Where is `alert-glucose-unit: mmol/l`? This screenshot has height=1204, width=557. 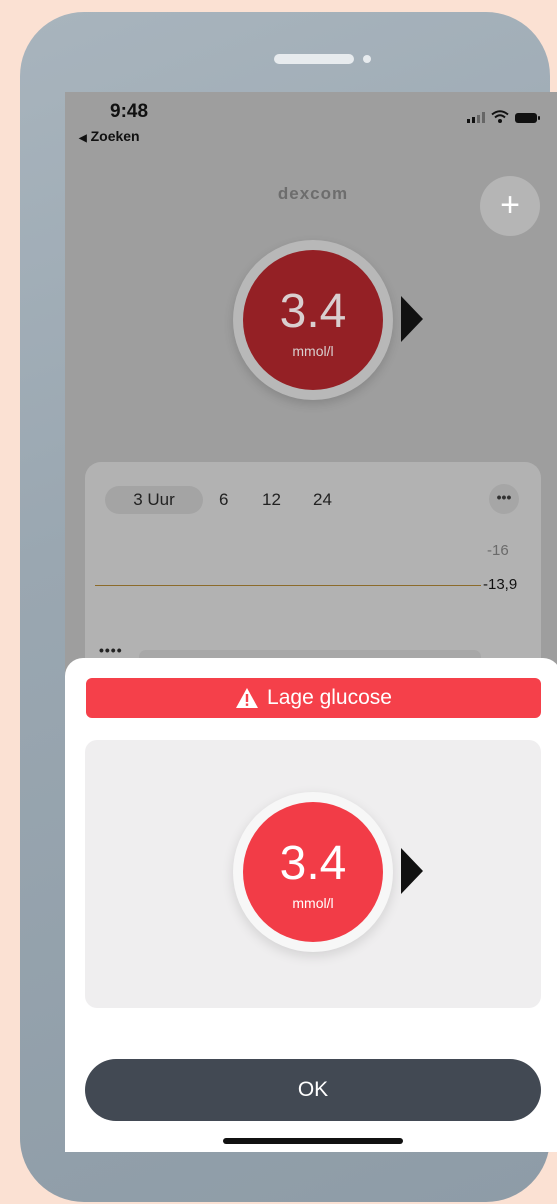 alert-glucose-unit: mmol/l is located at coordinates (313, 903).